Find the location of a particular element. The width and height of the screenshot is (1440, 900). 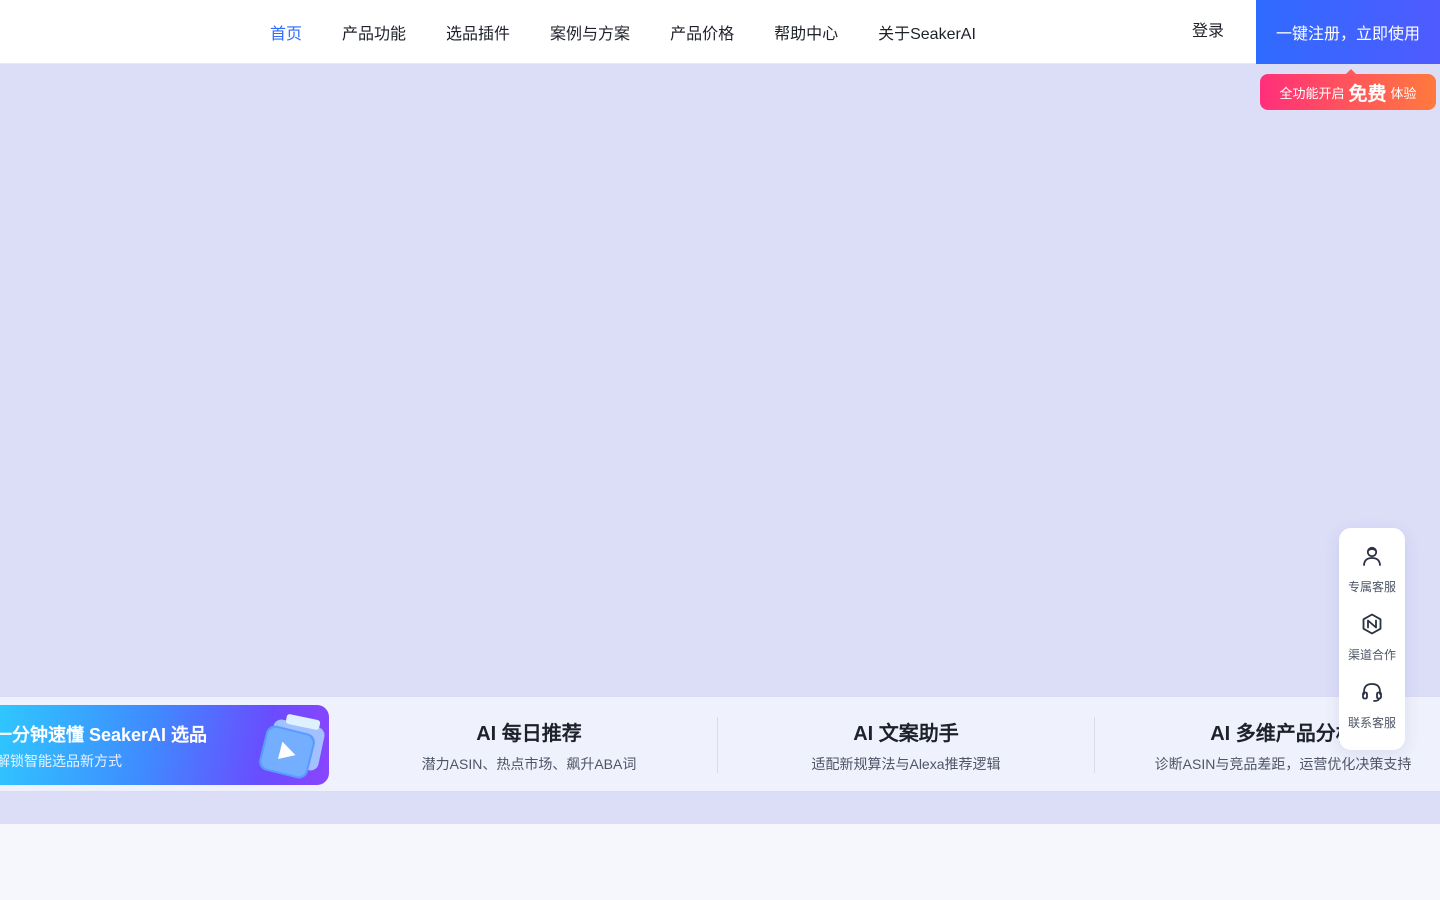

side-item-label: 专属客服 is located at coordinates (1371, 587).